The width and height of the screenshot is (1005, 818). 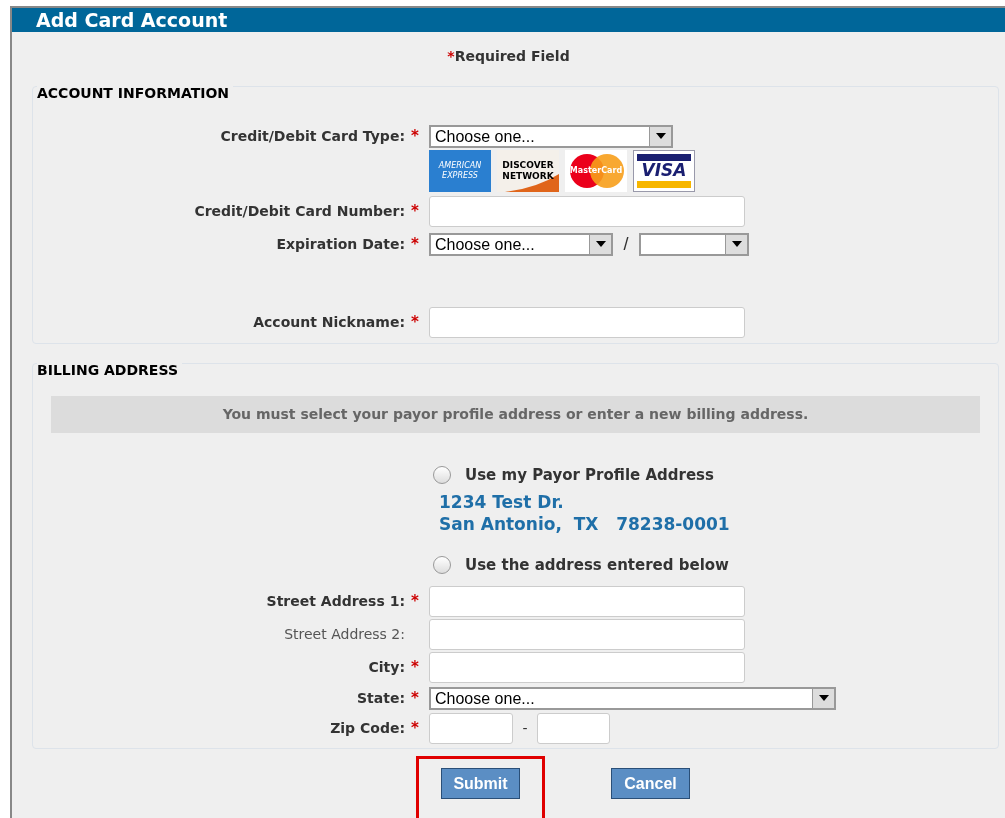 What do you see at coordinates (528, 171) in the screenshot?
I see `card-logo: DISCOVER NETWORK` at bounding box center [528, 171].